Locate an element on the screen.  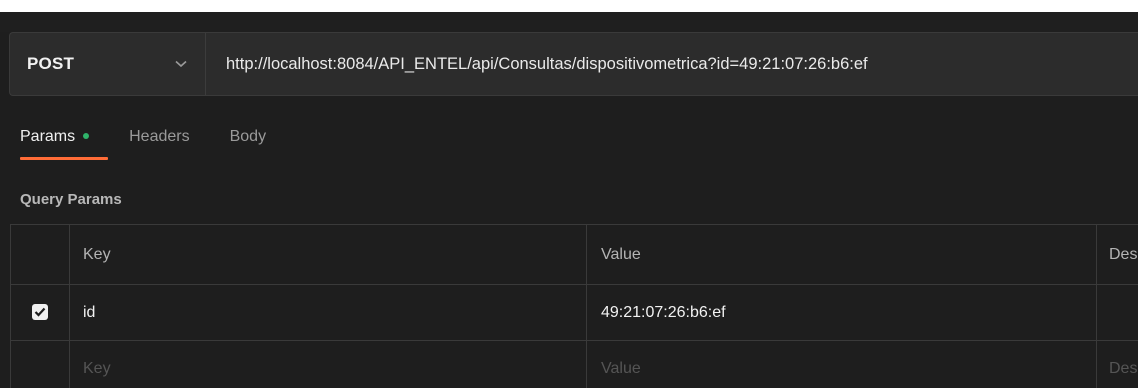
empty-check-cell is located at coordinates (40, 364).